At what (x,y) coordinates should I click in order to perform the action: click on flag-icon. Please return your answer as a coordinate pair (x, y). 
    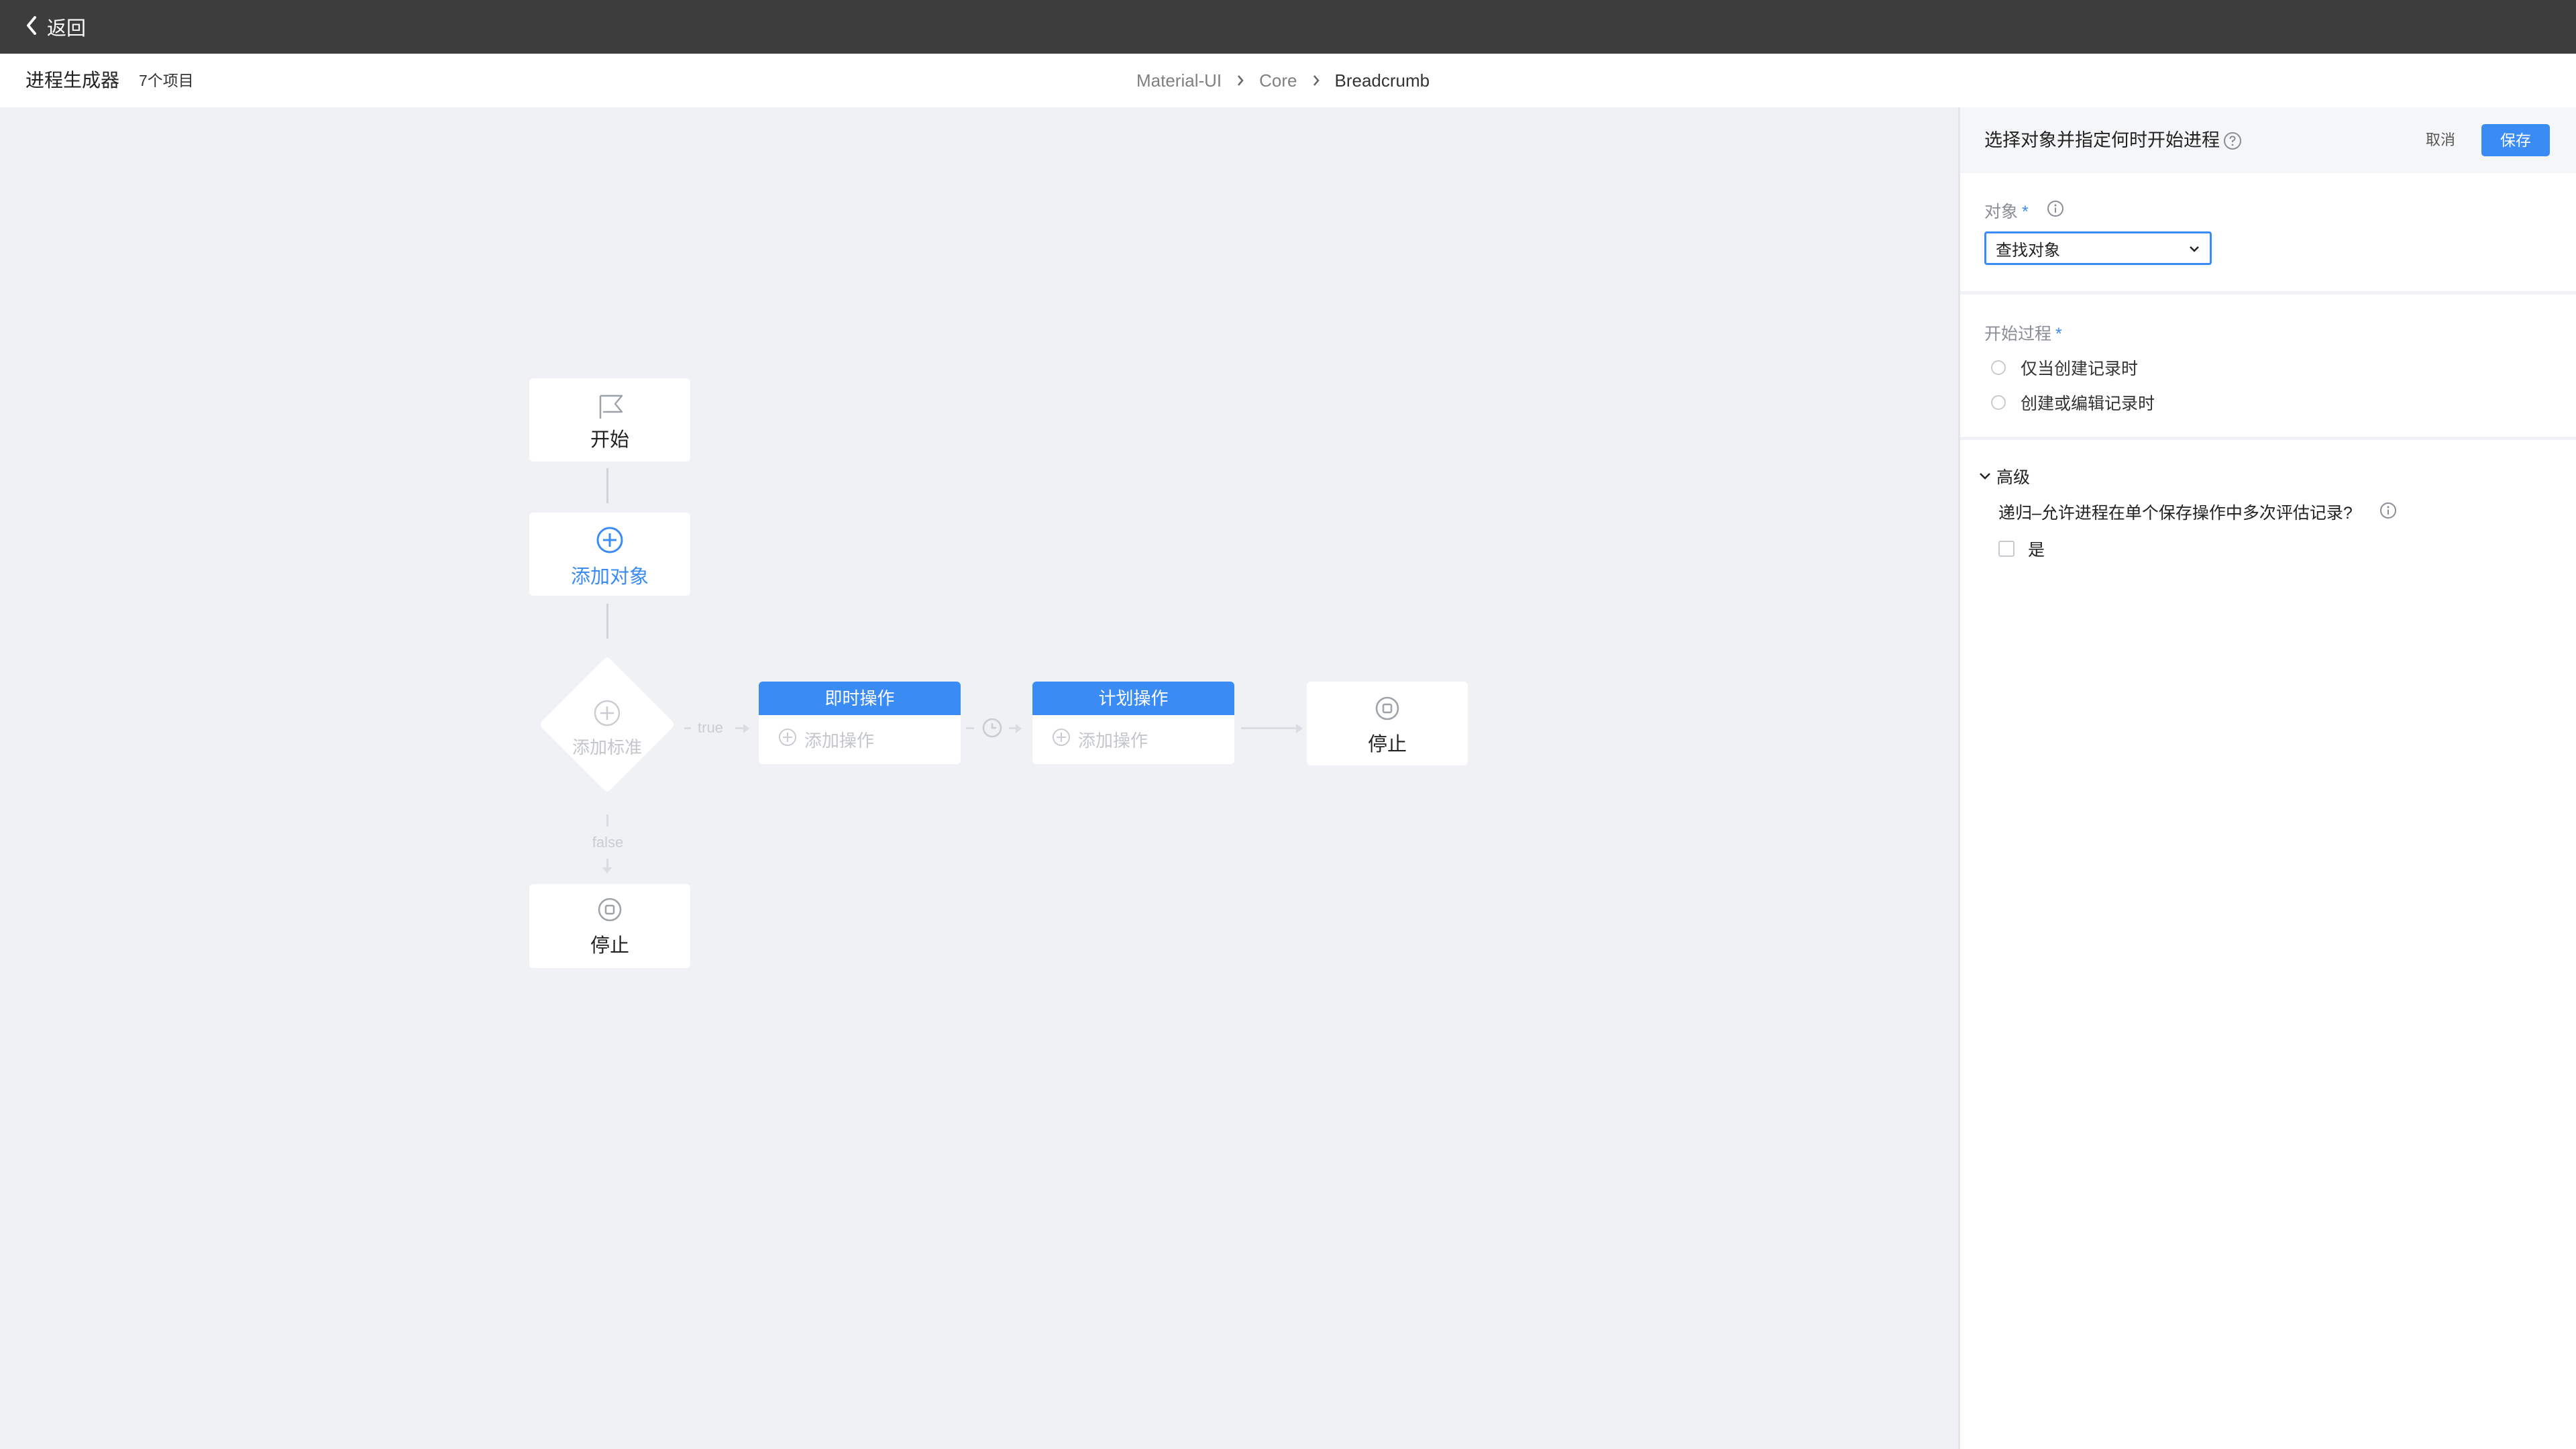
    Looking at the image, I should click on (611, 408).